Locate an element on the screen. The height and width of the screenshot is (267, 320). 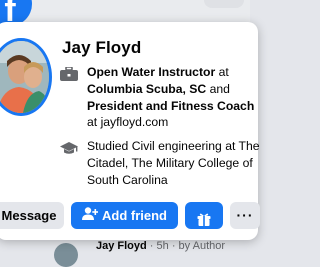
briefcase-icon is located at coordinates (69, 73).